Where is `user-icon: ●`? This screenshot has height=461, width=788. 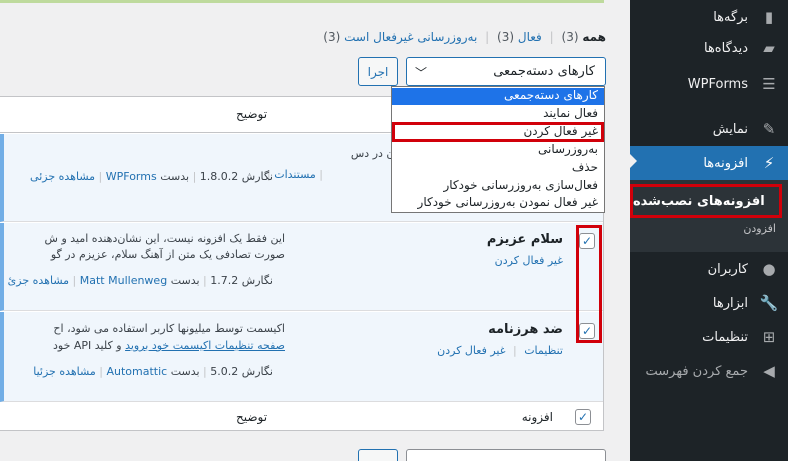
user-icon: ● is located at coordinates (769, 269).